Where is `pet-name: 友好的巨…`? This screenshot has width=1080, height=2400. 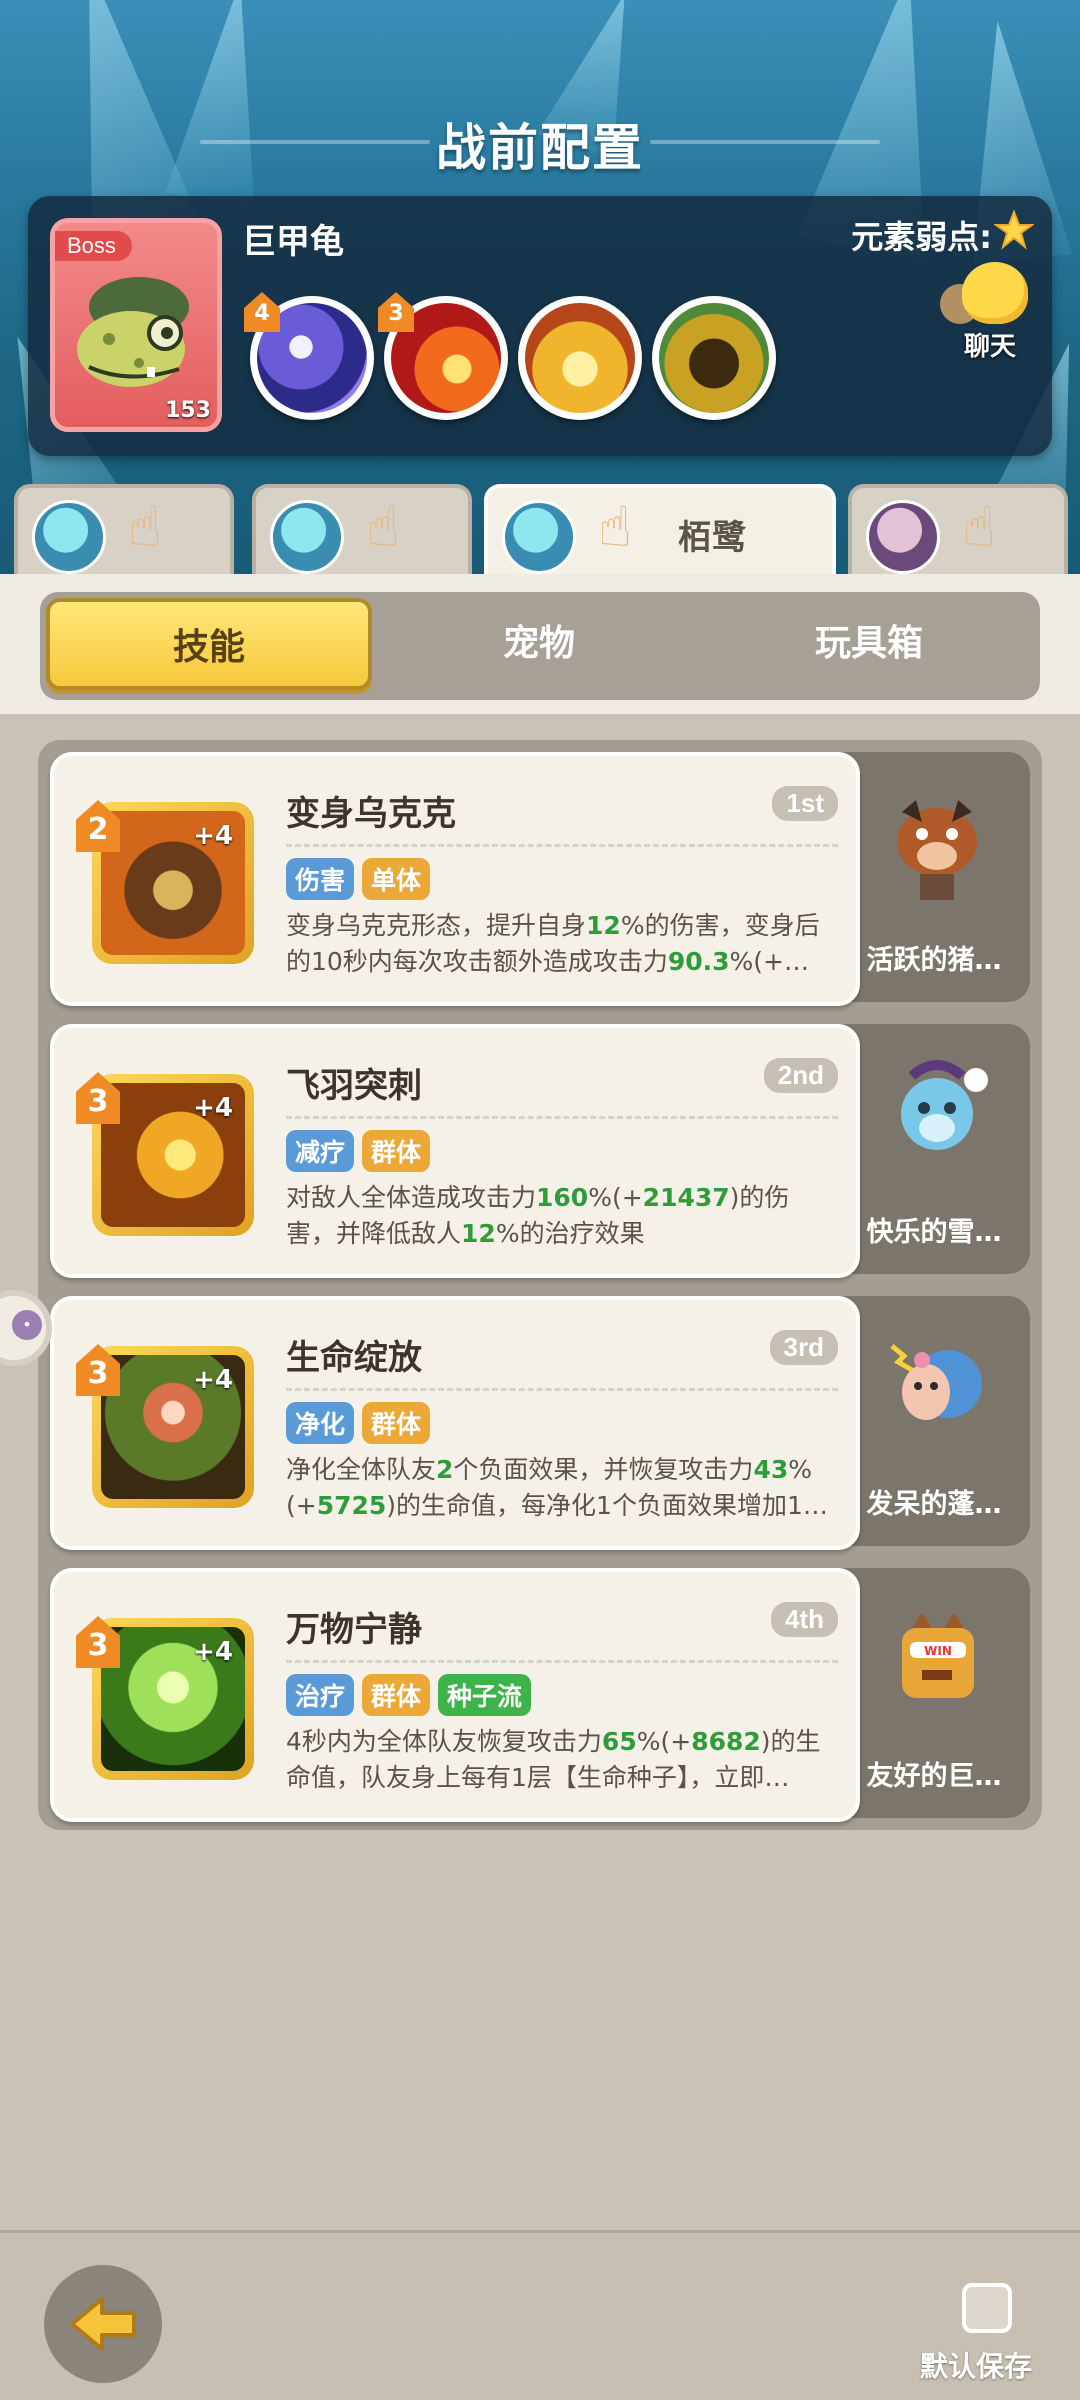 pet-name: 友好的巨… is located at coordinates (934, 1776).